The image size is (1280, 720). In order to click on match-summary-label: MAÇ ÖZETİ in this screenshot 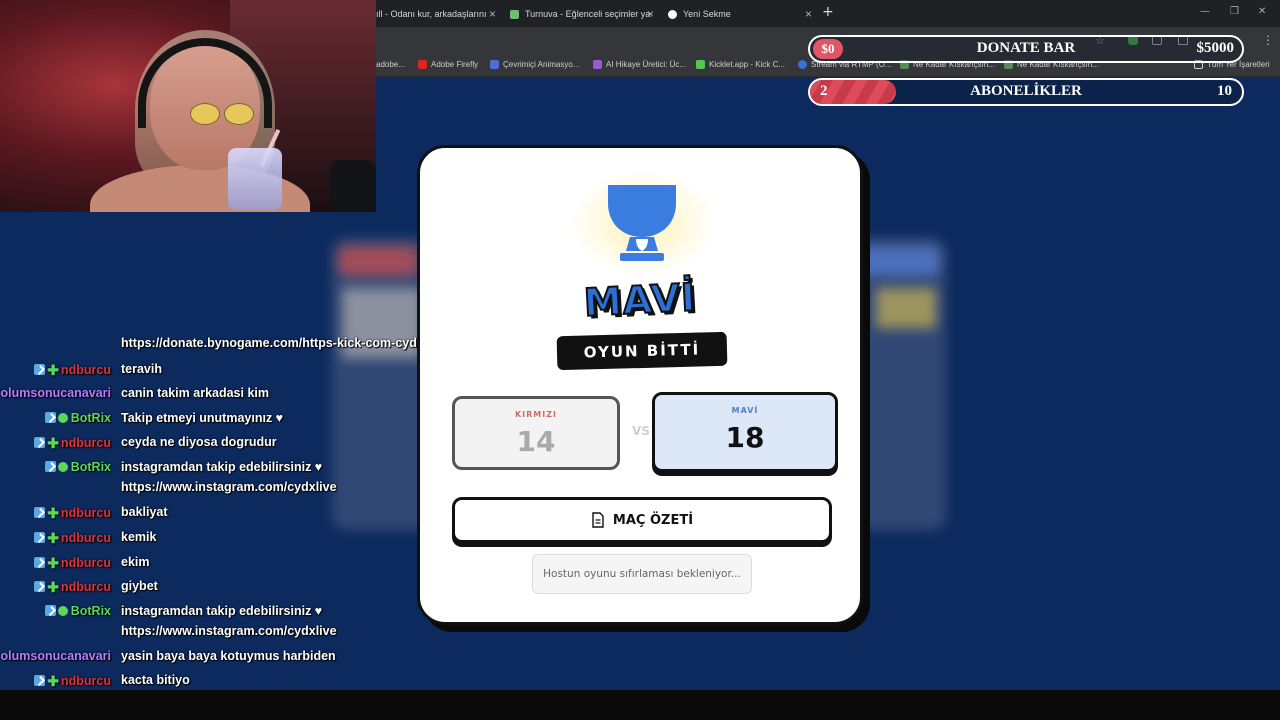, I will do `click(653, 520)`.